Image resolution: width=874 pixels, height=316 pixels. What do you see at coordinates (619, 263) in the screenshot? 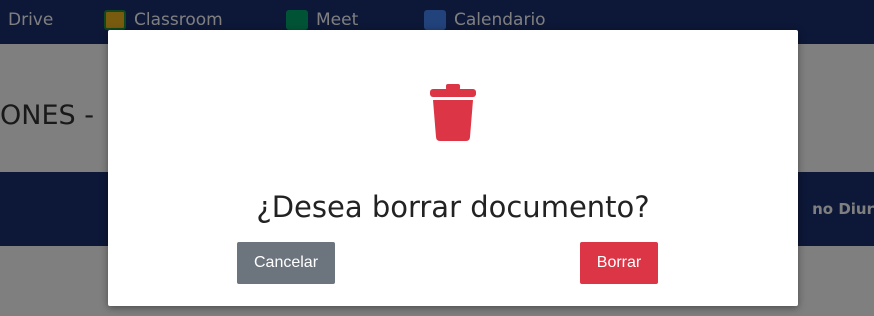
I see `delete-button: Borrar` at bounding box center [619, 263].